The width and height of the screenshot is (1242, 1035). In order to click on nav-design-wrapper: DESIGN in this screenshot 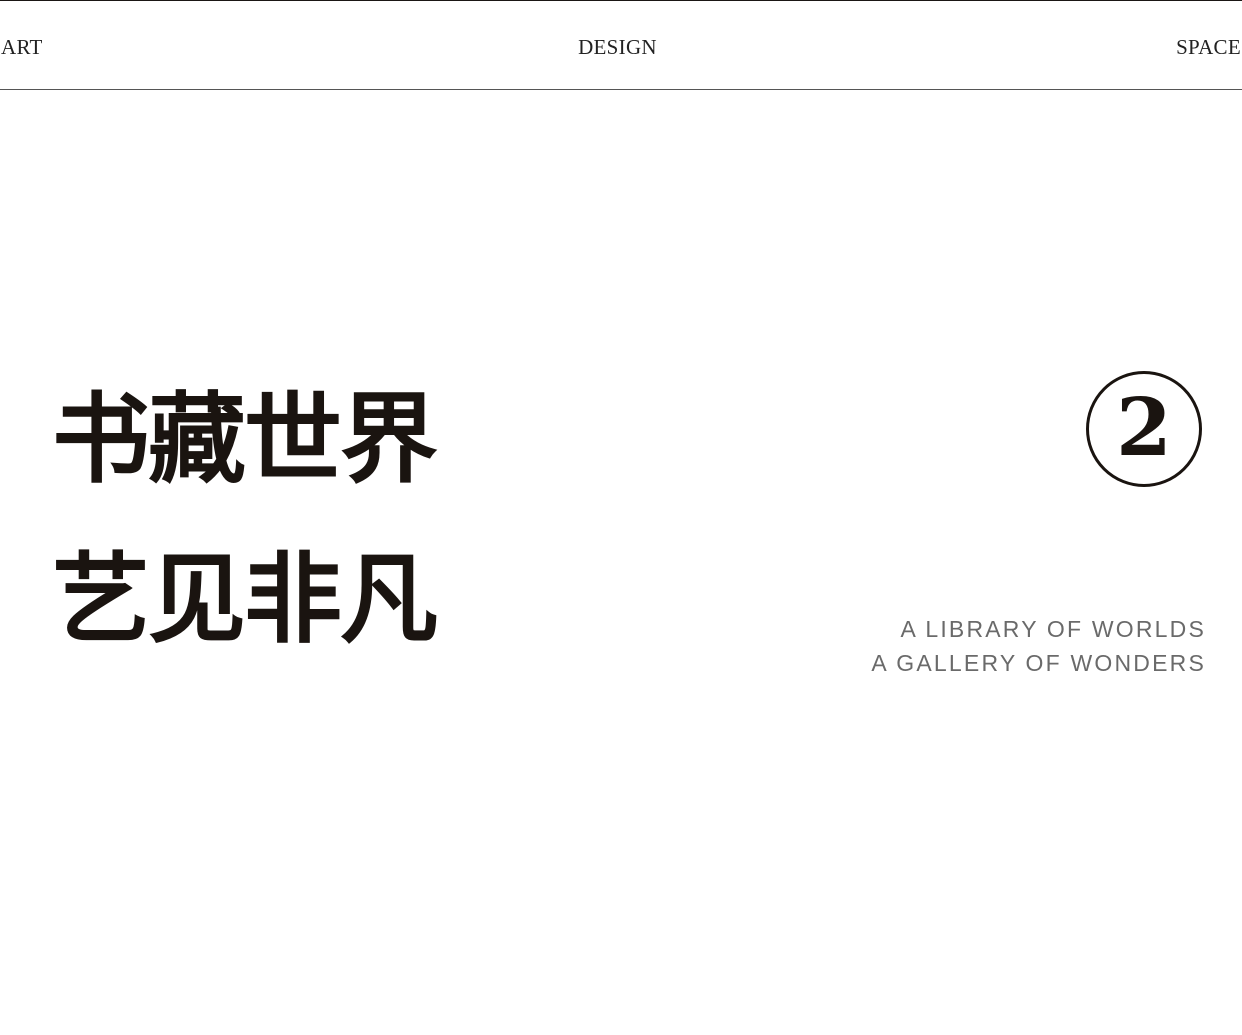, I will do `click(621, 47)`.